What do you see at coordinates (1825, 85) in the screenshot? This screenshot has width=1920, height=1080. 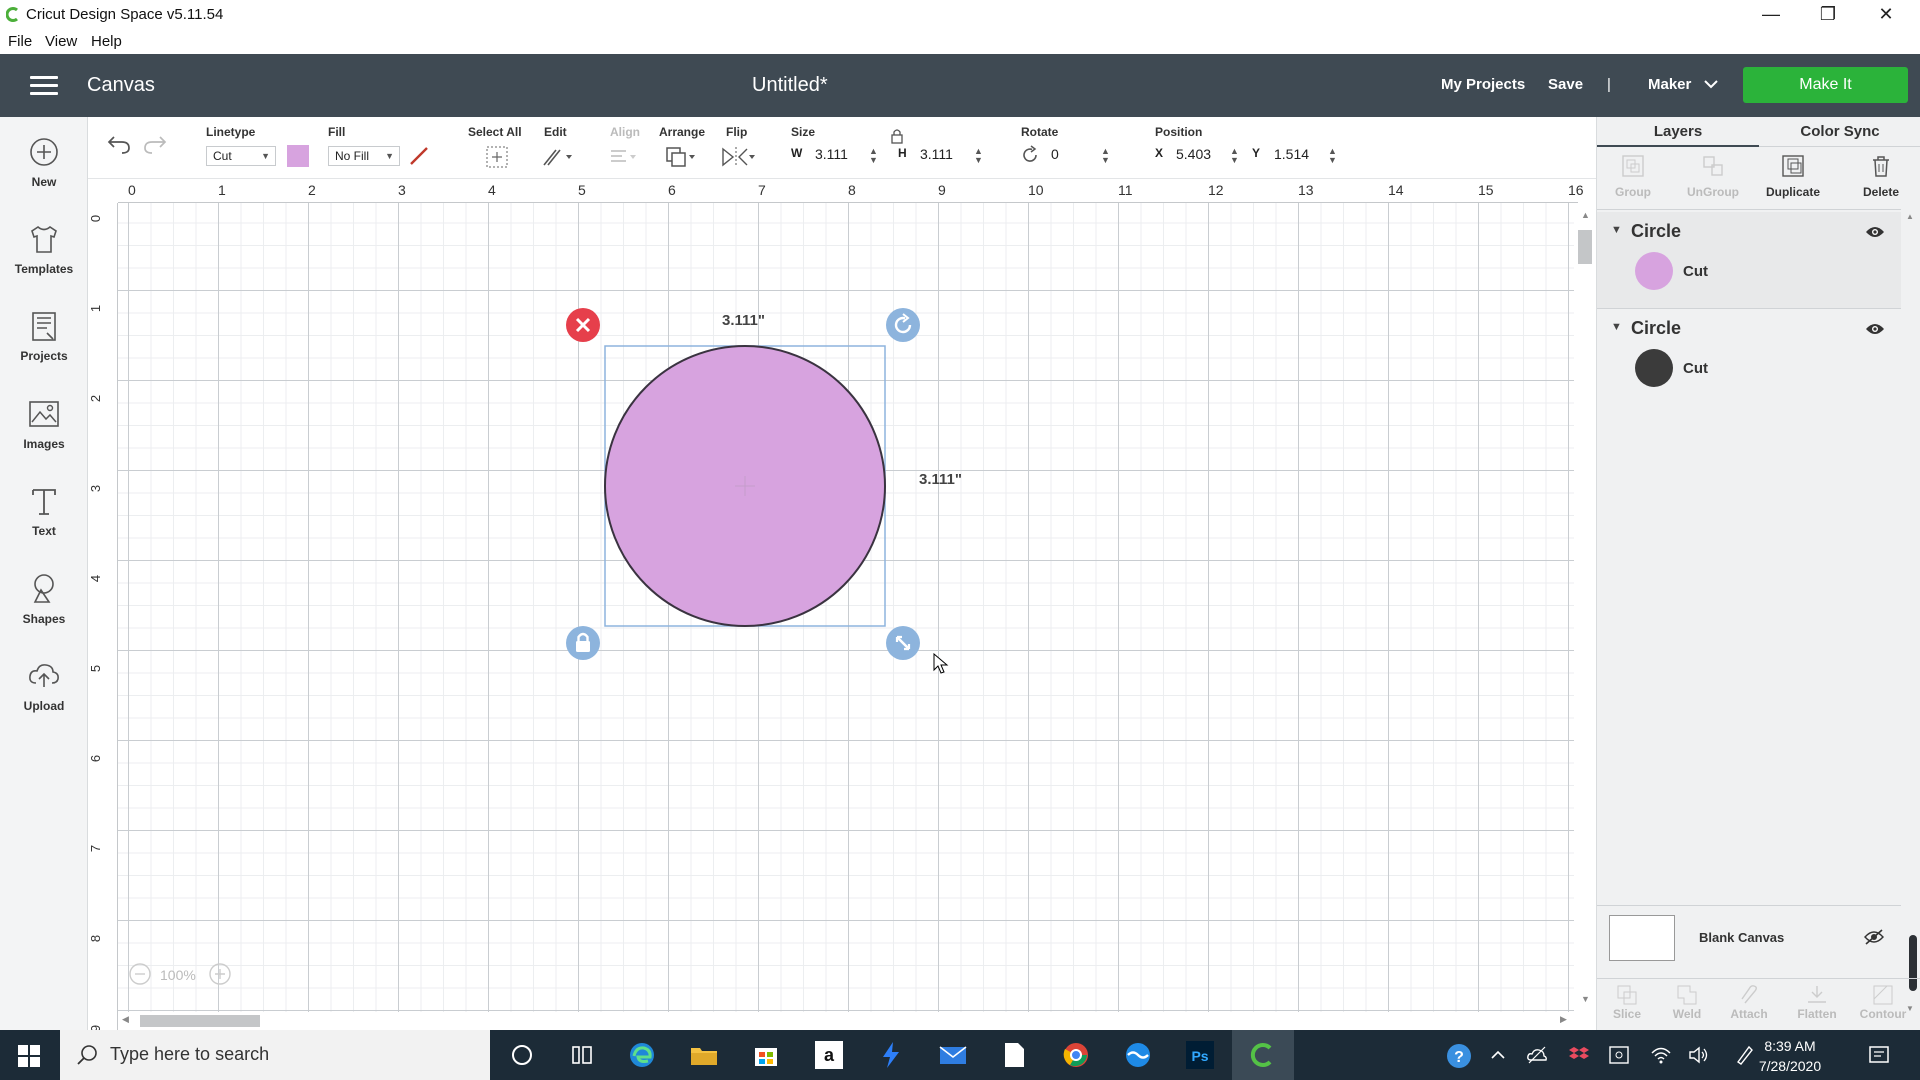 I see `make-it-button: Make It` at bounding box center [1825, 85].